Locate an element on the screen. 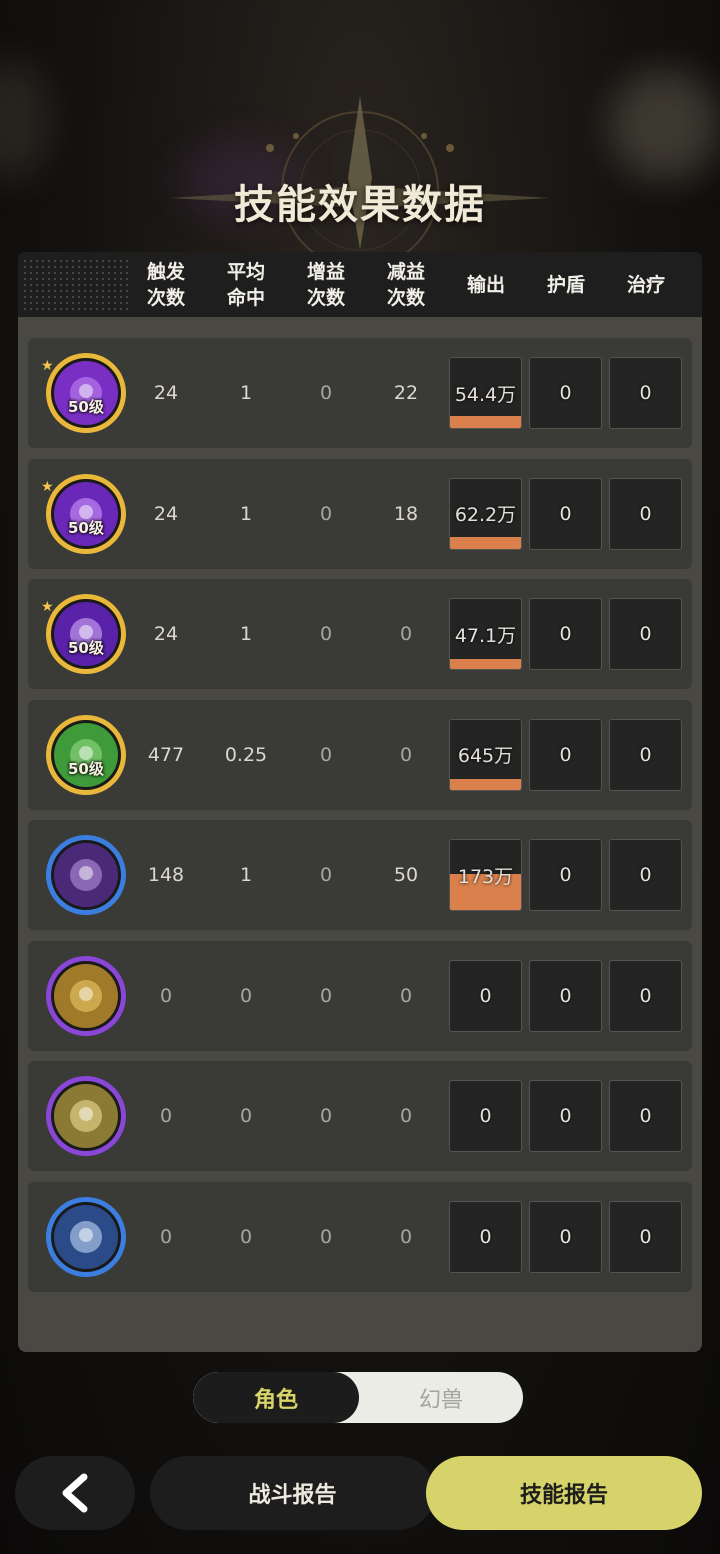  back-button is located at coordinates (75, 1493).